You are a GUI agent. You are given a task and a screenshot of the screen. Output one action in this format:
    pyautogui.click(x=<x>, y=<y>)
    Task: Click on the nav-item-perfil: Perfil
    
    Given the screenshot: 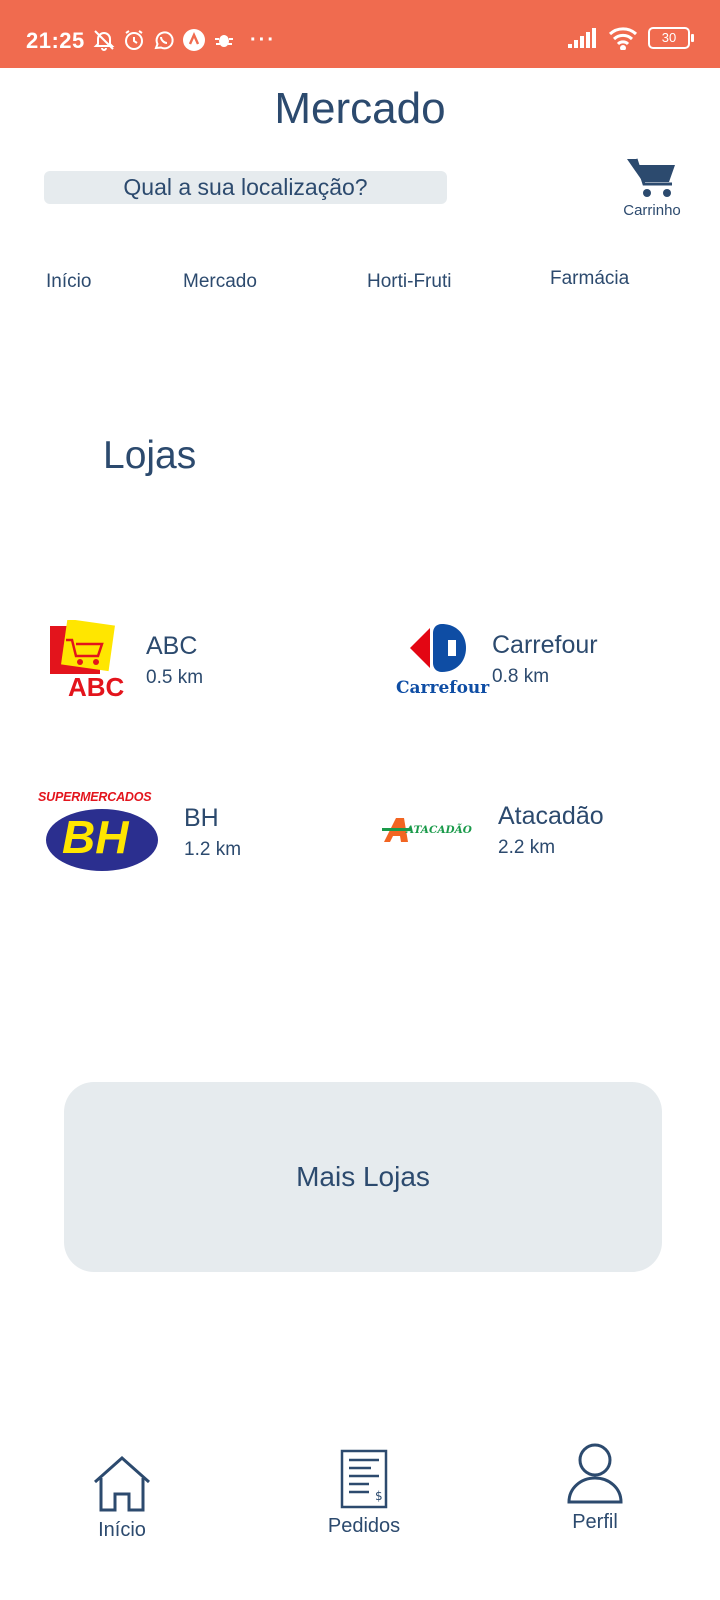 What is the action you would take?
    pyautogui.click(x=595, y=1488)
    